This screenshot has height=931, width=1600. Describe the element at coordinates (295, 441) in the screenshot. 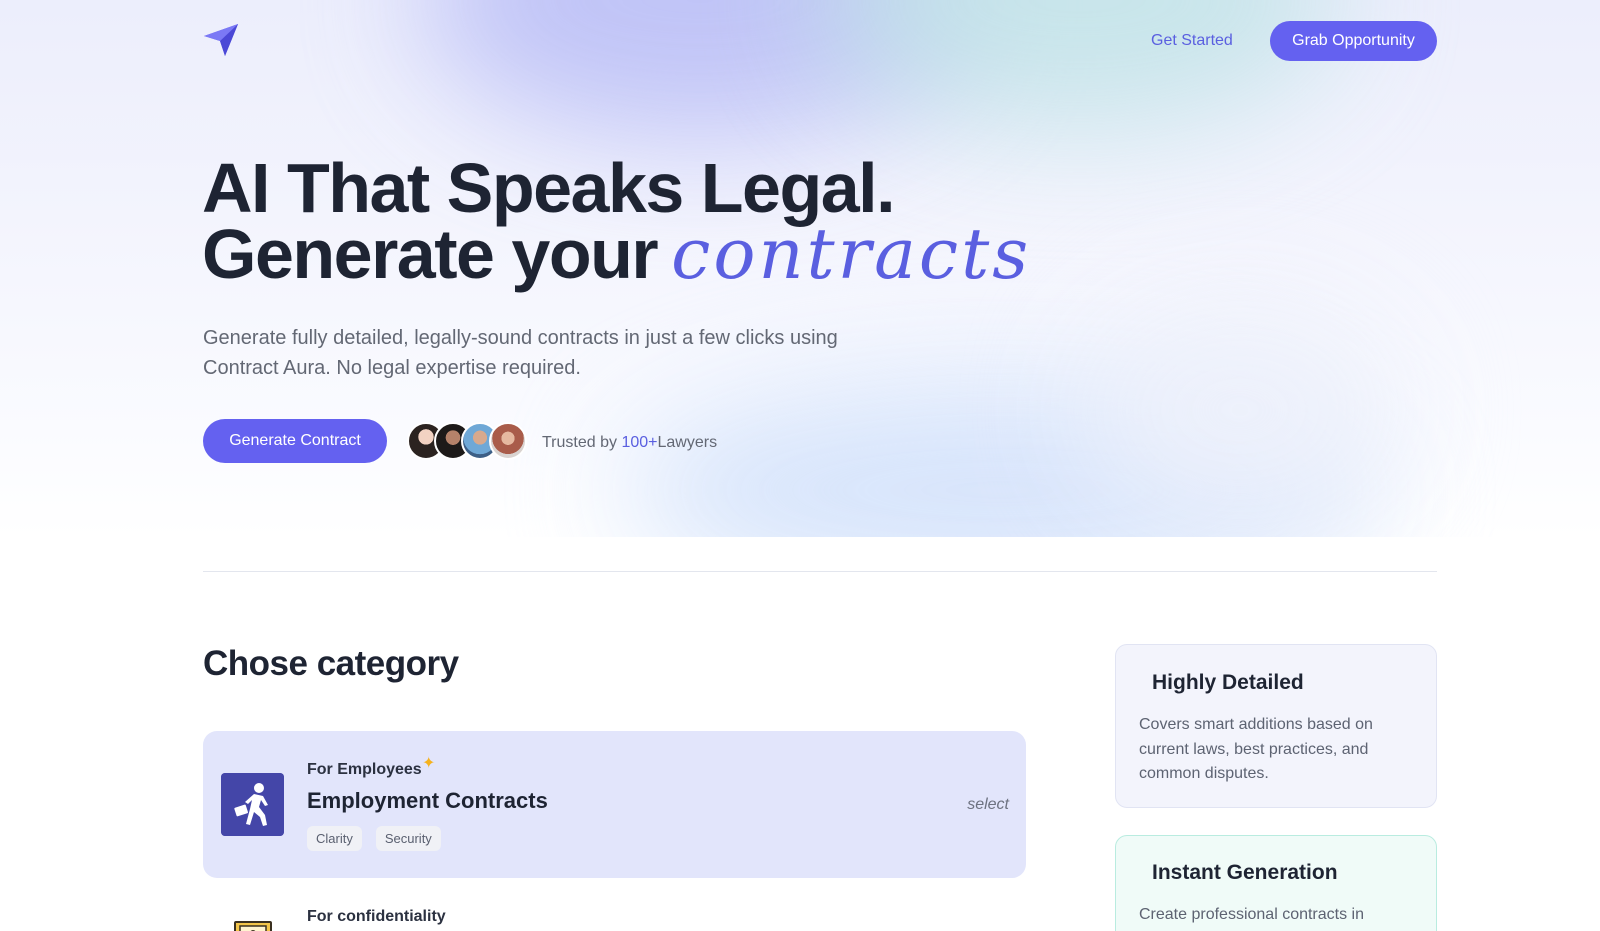

I see `generate-contract-button: Generate Contract` at that location.